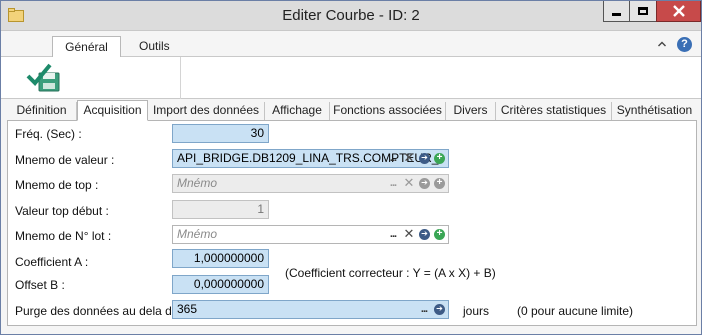 The height and width of the screenshot is (335, 702). Describe the element at coordinates (310, 234) in the screenshot. I see `mnemo-lot-field: Mnémo ... ✕ ➔ +` at that location.